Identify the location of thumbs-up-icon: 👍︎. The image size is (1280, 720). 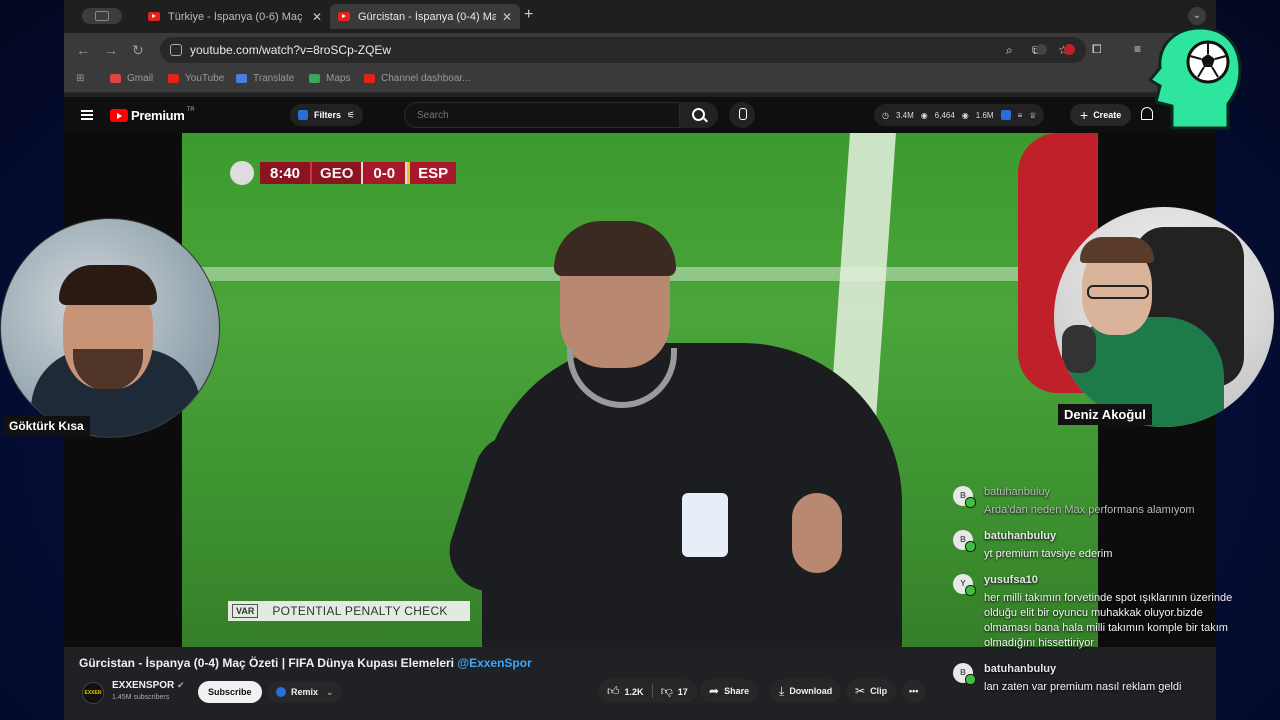
(613, 690).